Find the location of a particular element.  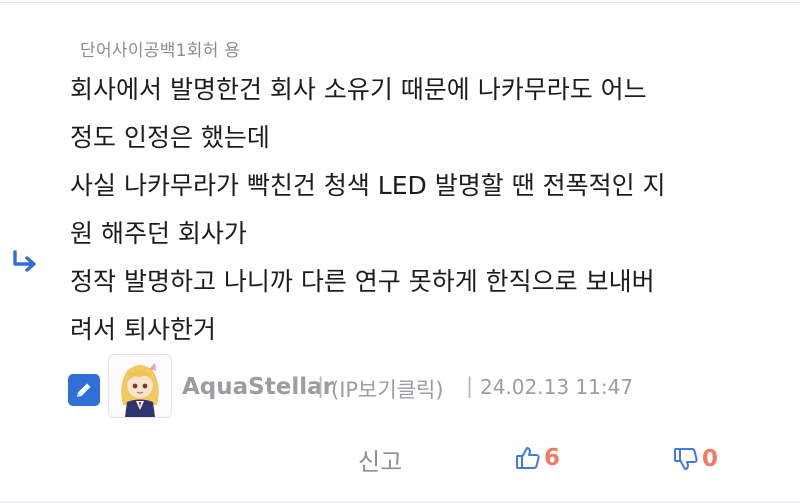

comment-line: 원 해주던 회사가 is located at coordinates (158, 233).